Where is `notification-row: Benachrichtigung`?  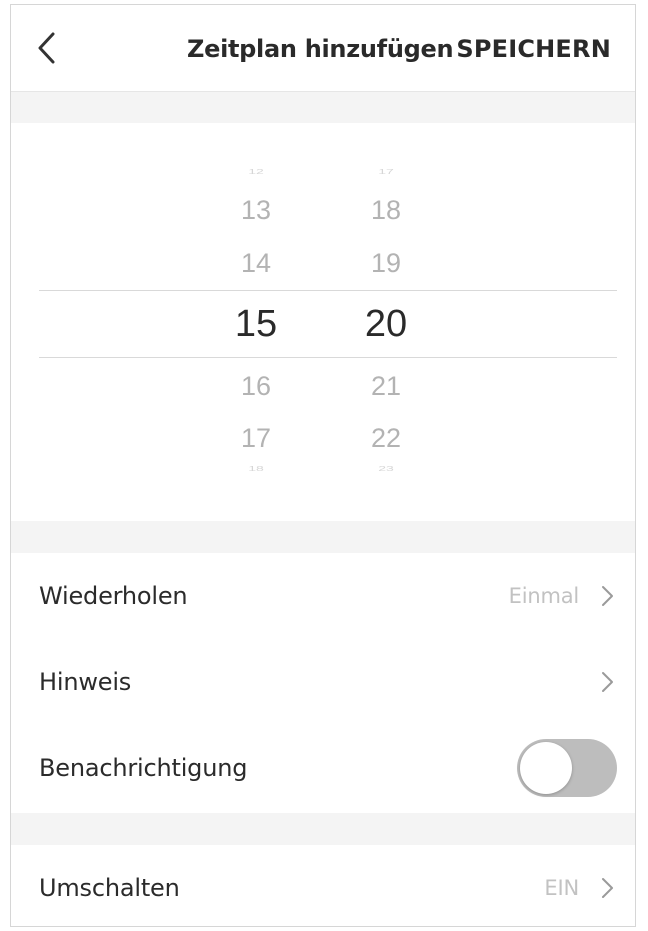
notification-row: Benachrichtigung is located at coordinates (323, 768).